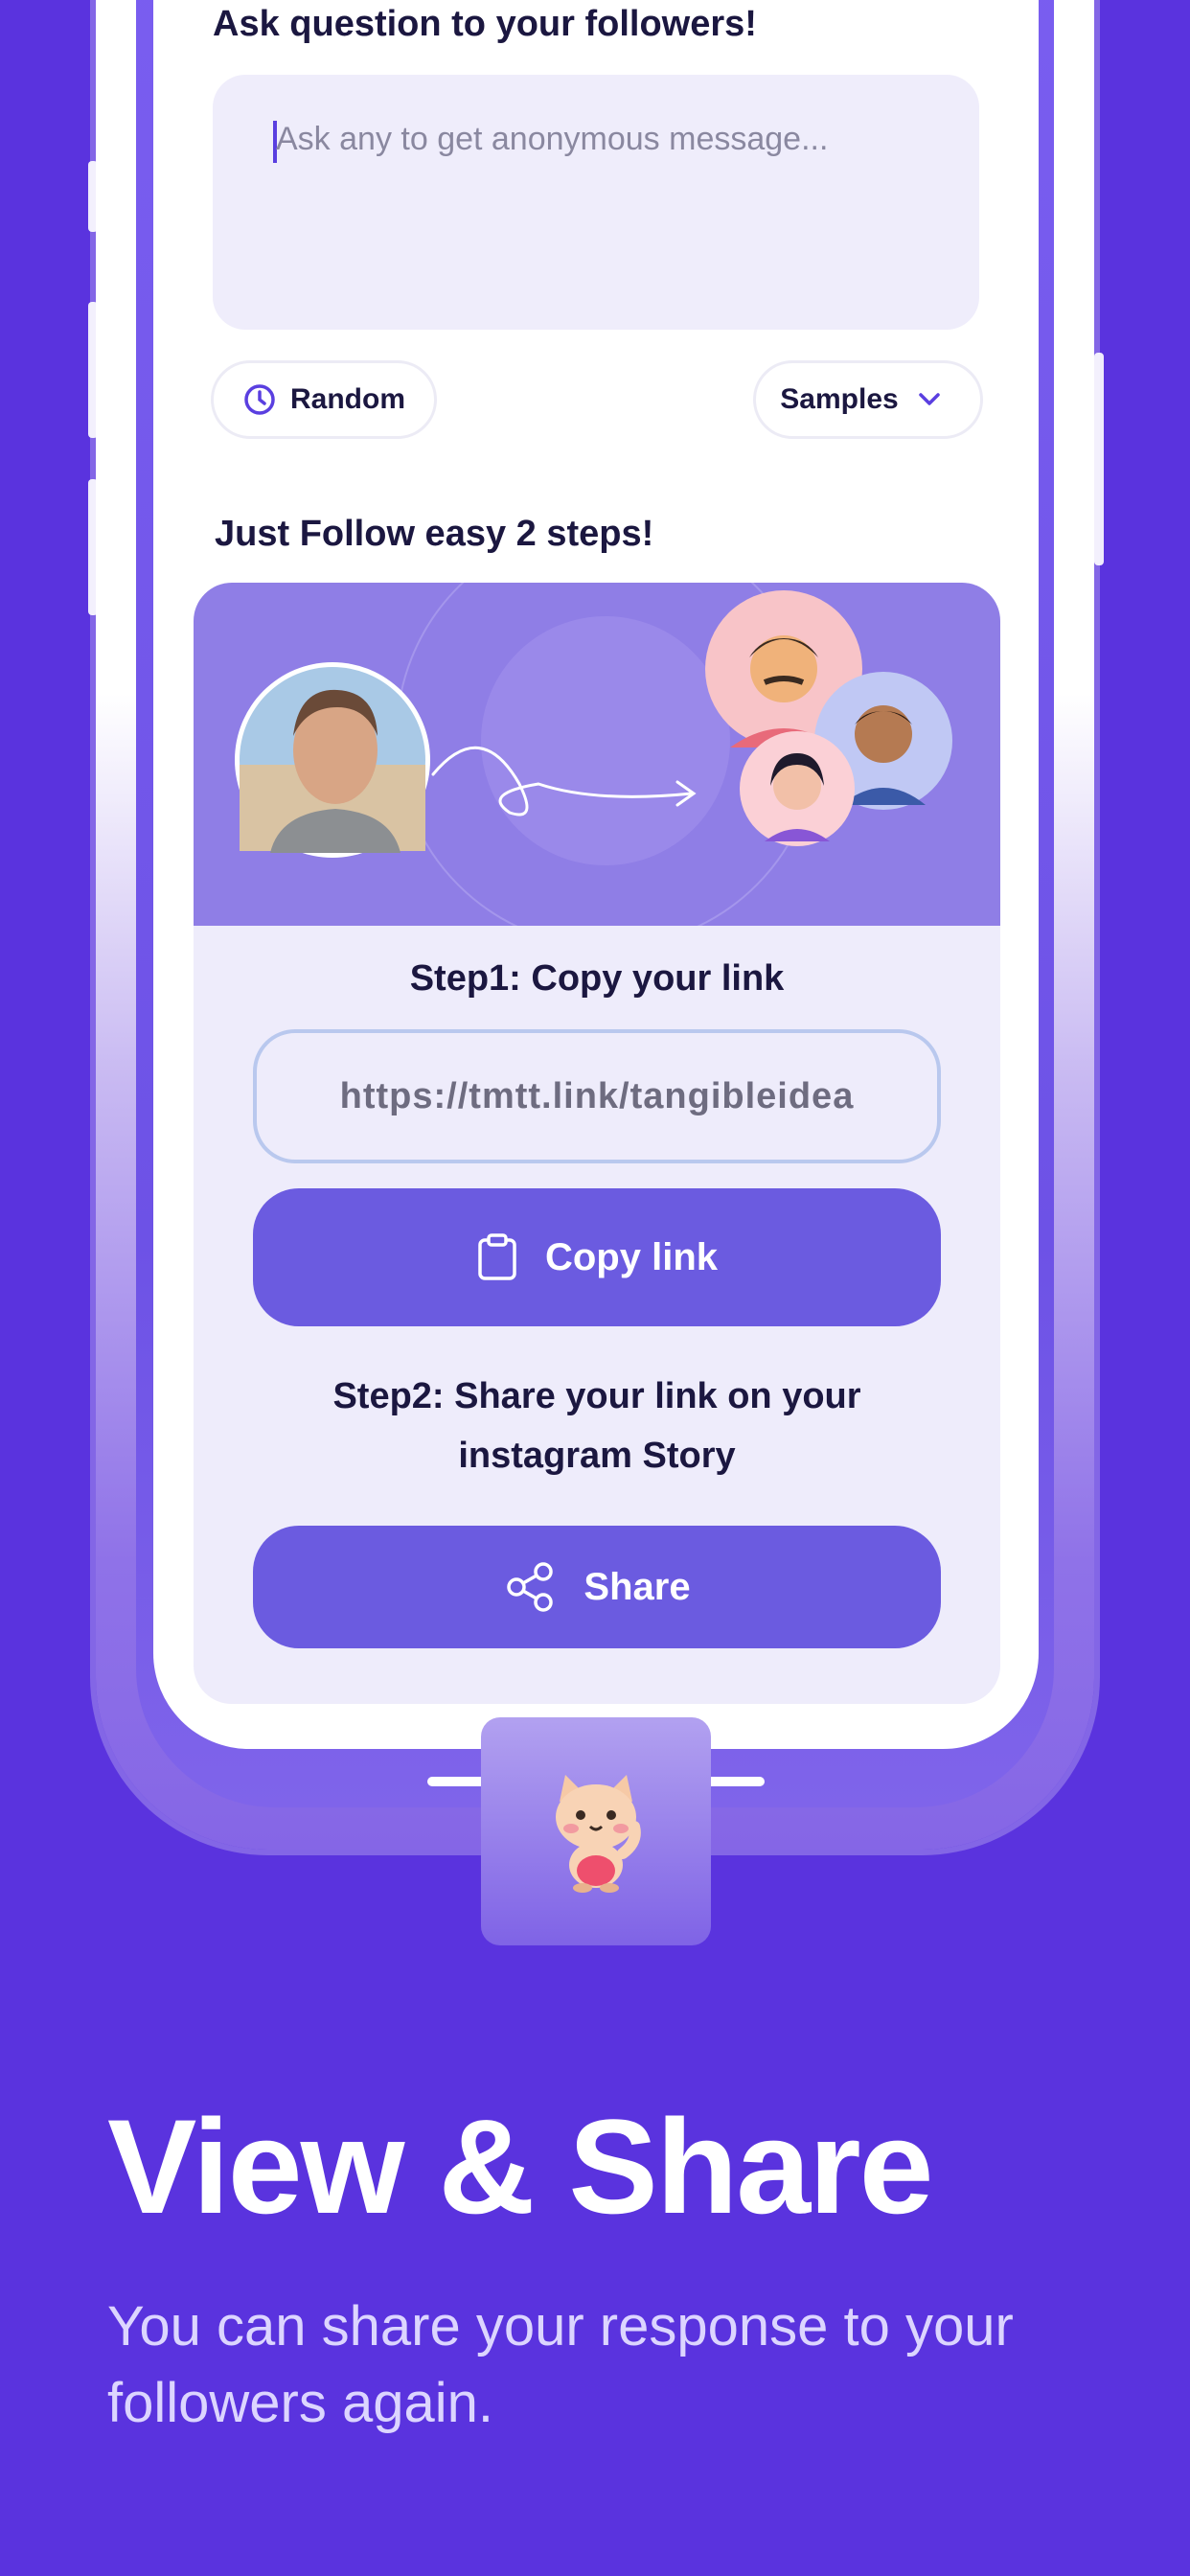 The height and width of the screenshot is (2576, 1190). Describe the element at coordinates (497, 1256) in the screenshot. I see `clipboard-icon` at that location.